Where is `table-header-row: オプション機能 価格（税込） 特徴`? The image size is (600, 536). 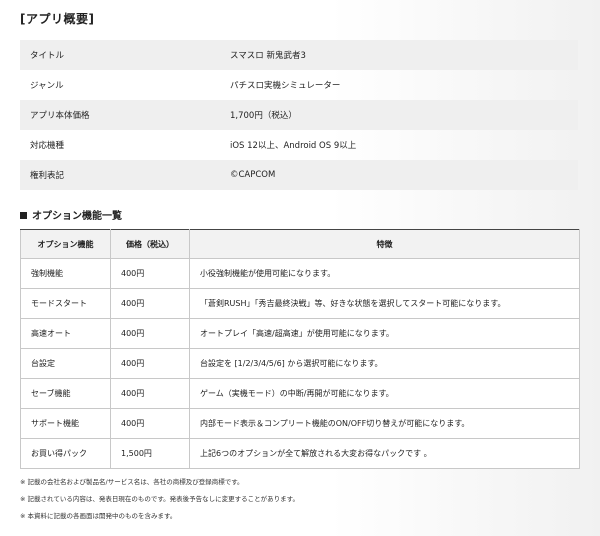 table-header-row: オプション機能 価格（税込） 特徴 is located at coordinates (300, 244).